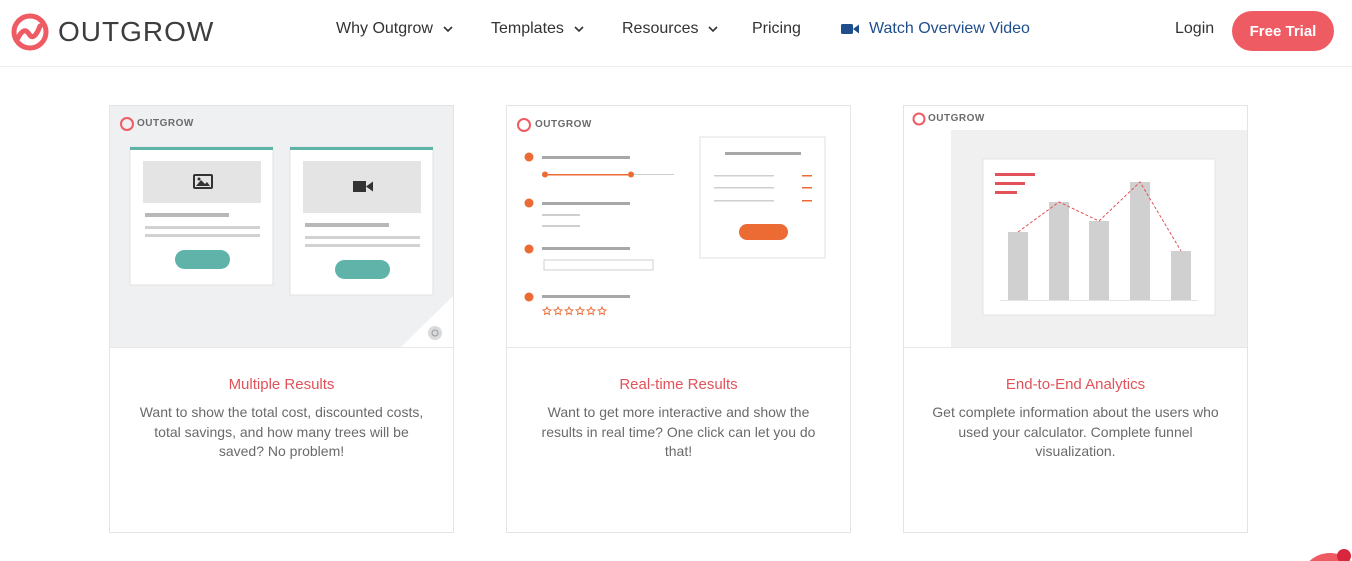  I want to click on nav-resources-label: Resources, so click(660, 28).